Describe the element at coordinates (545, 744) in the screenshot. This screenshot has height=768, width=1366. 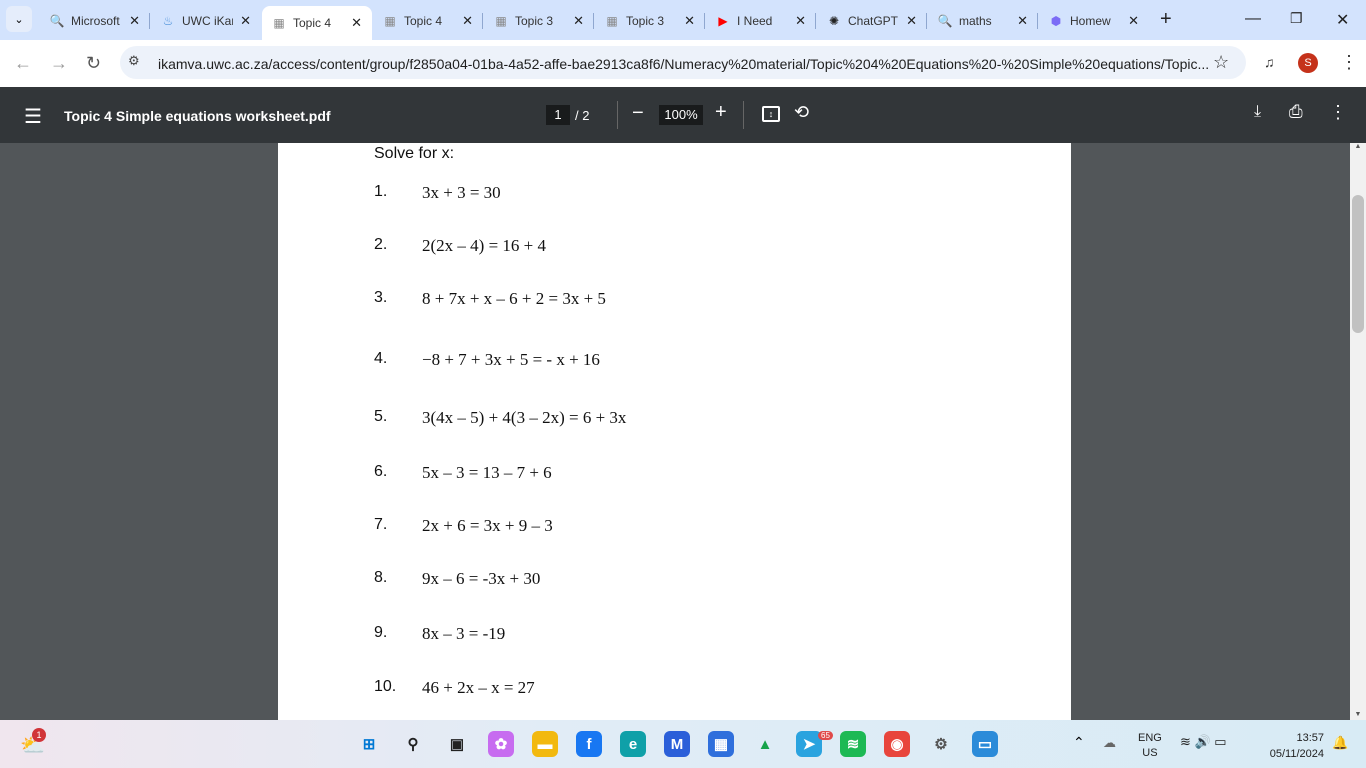
I see `file-explorer-icon: ▬` at that location.